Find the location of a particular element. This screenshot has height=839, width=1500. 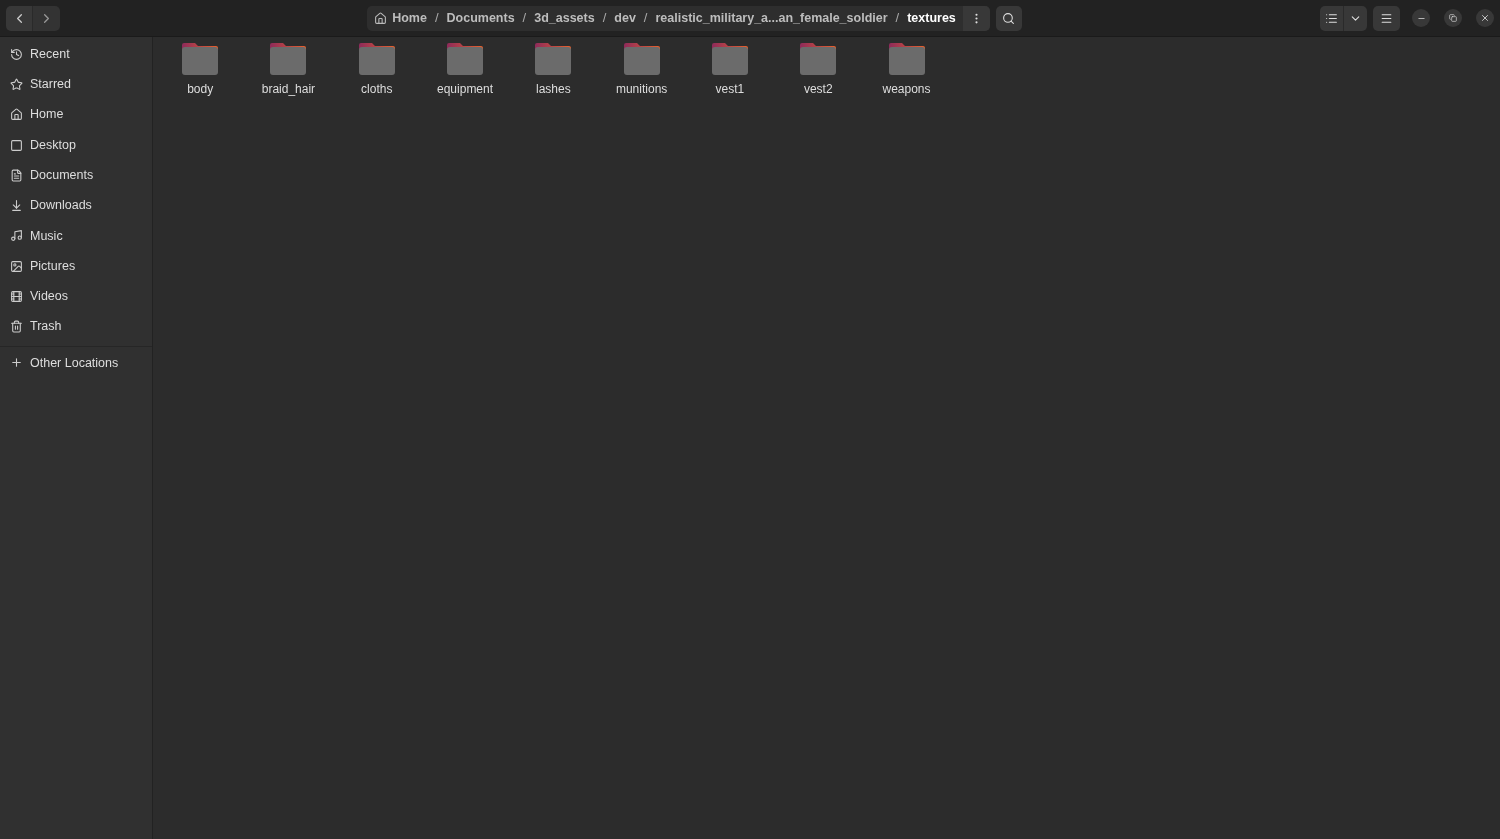

picture-icon is located at coordinates (16, 266).